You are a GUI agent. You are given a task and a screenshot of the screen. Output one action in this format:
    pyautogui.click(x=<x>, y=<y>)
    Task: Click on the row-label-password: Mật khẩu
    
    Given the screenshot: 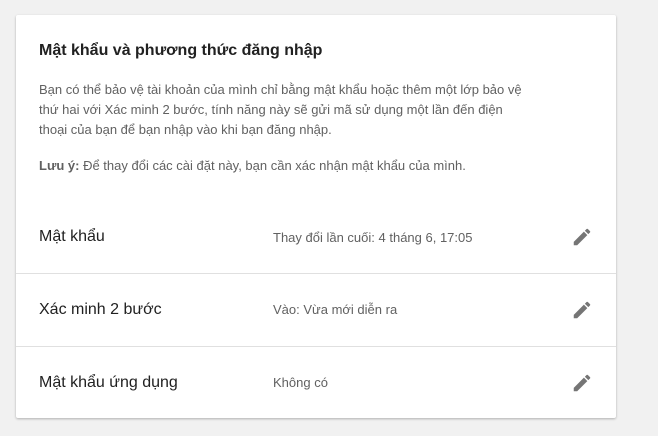 What is the action you would take?
    pyautogui.click(x=72, y=236)
    